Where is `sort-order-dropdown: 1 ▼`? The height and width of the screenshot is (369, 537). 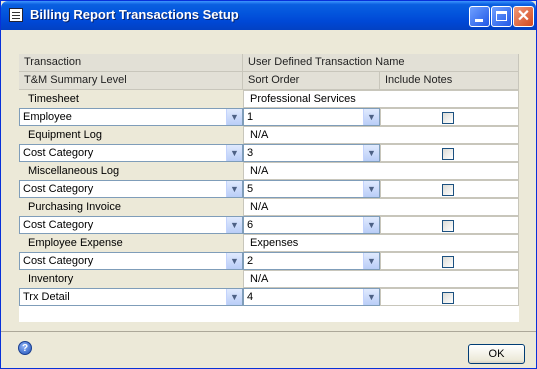 sort-order-dropdown: 1 ▼ is located at coordinates (311, 117).